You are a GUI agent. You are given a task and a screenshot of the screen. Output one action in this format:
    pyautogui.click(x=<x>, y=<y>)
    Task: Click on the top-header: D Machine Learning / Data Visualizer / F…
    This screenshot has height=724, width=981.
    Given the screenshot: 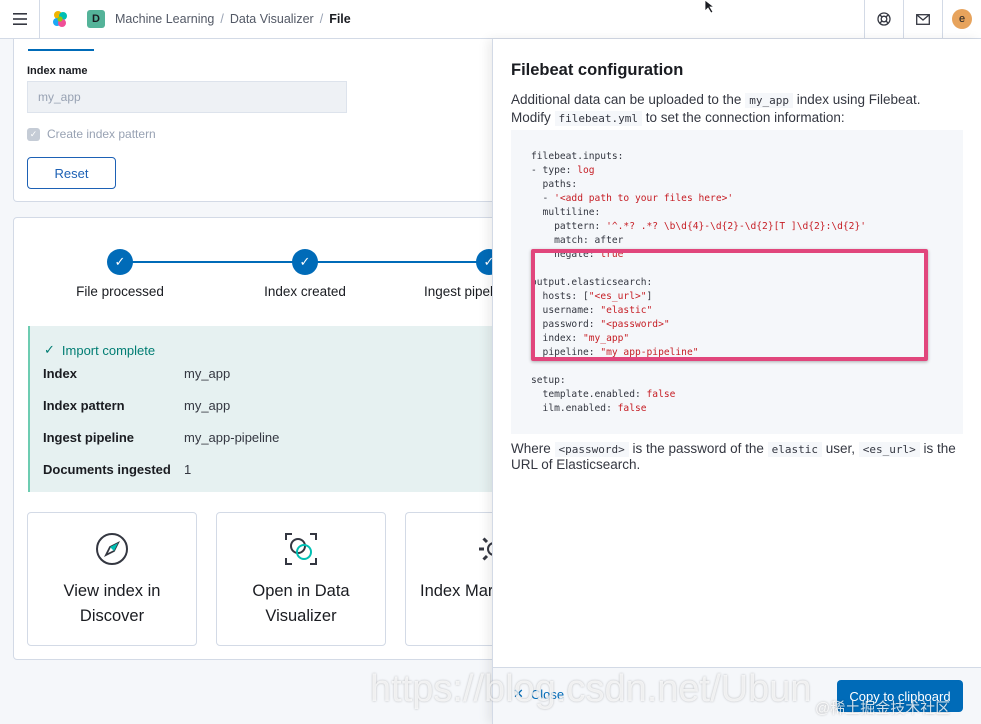 What is the action you would take?
    pyautogui.click(x=490, y=19)
    